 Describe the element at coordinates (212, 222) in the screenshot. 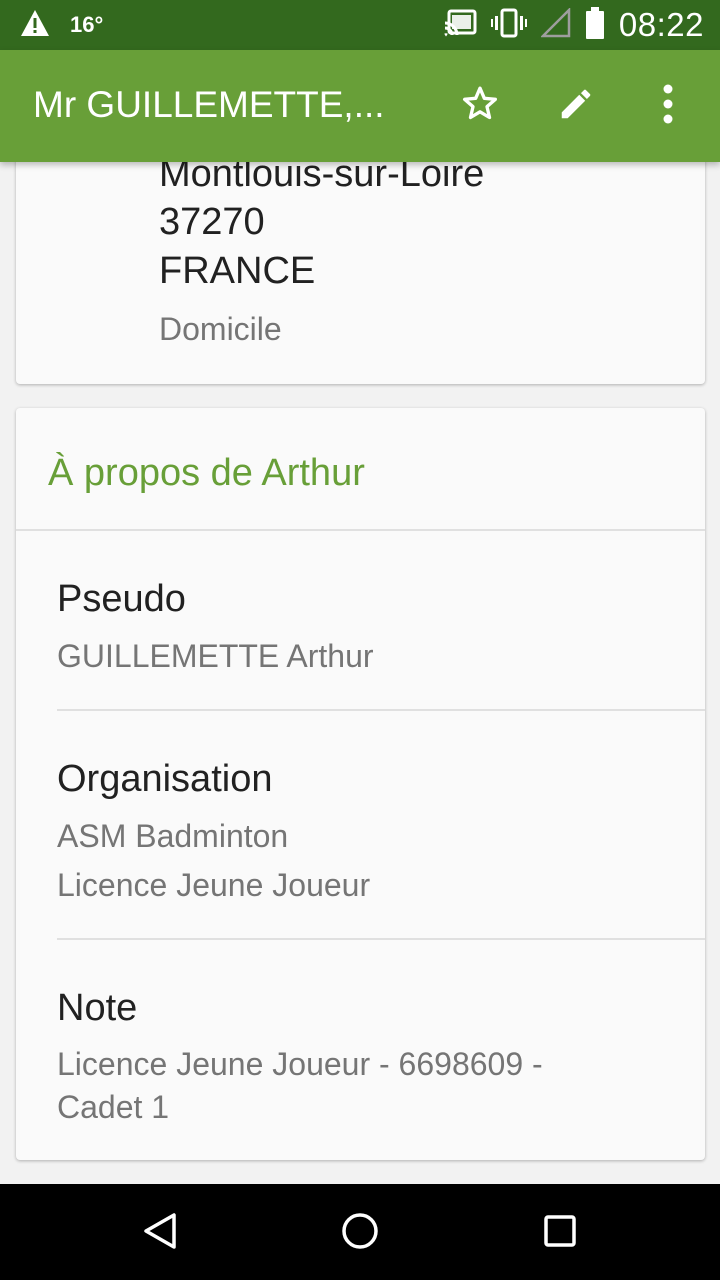

I see `address-postal-code: 37270` at that location.